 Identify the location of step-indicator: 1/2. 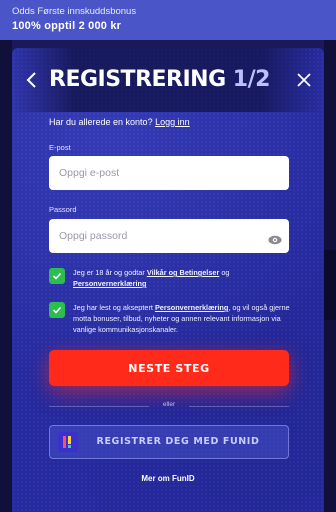
(251, 79).